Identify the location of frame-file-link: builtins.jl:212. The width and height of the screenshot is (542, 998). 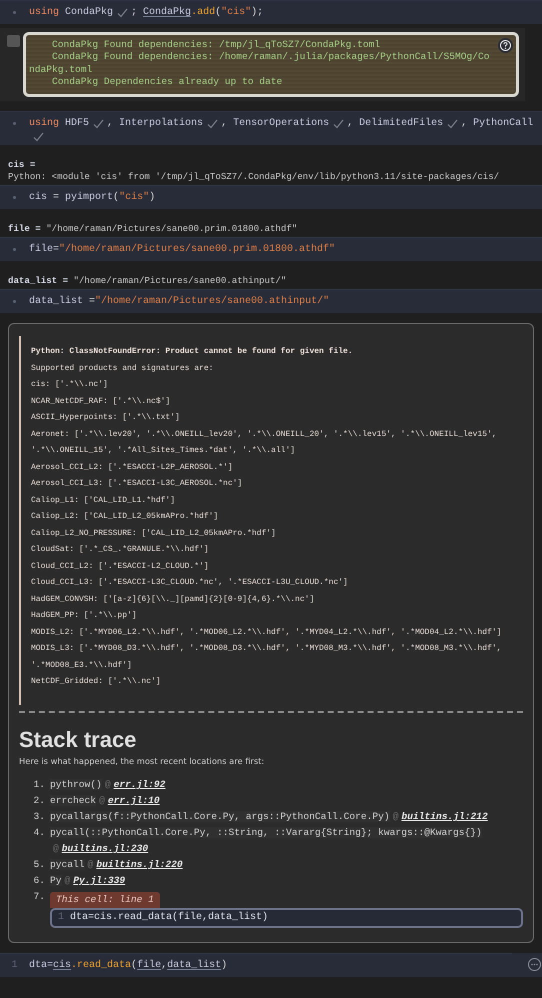
(444, 816).